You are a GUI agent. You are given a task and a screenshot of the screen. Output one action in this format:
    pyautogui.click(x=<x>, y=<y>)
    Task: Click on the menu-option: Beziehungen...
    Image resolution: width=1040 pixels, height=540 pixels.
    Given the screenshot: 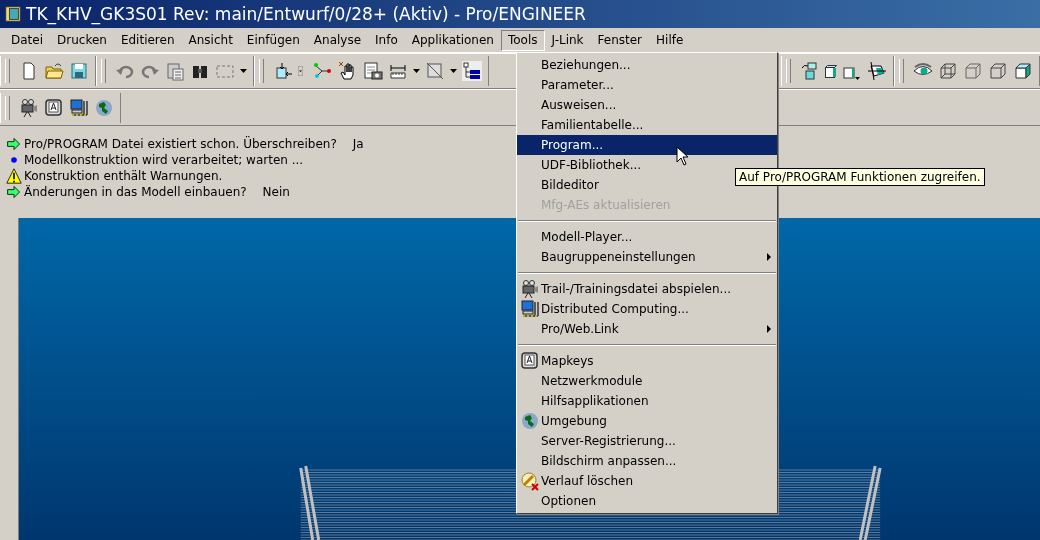 What is the action you would take?
    pyautogui.click(x=647, y=65)
    